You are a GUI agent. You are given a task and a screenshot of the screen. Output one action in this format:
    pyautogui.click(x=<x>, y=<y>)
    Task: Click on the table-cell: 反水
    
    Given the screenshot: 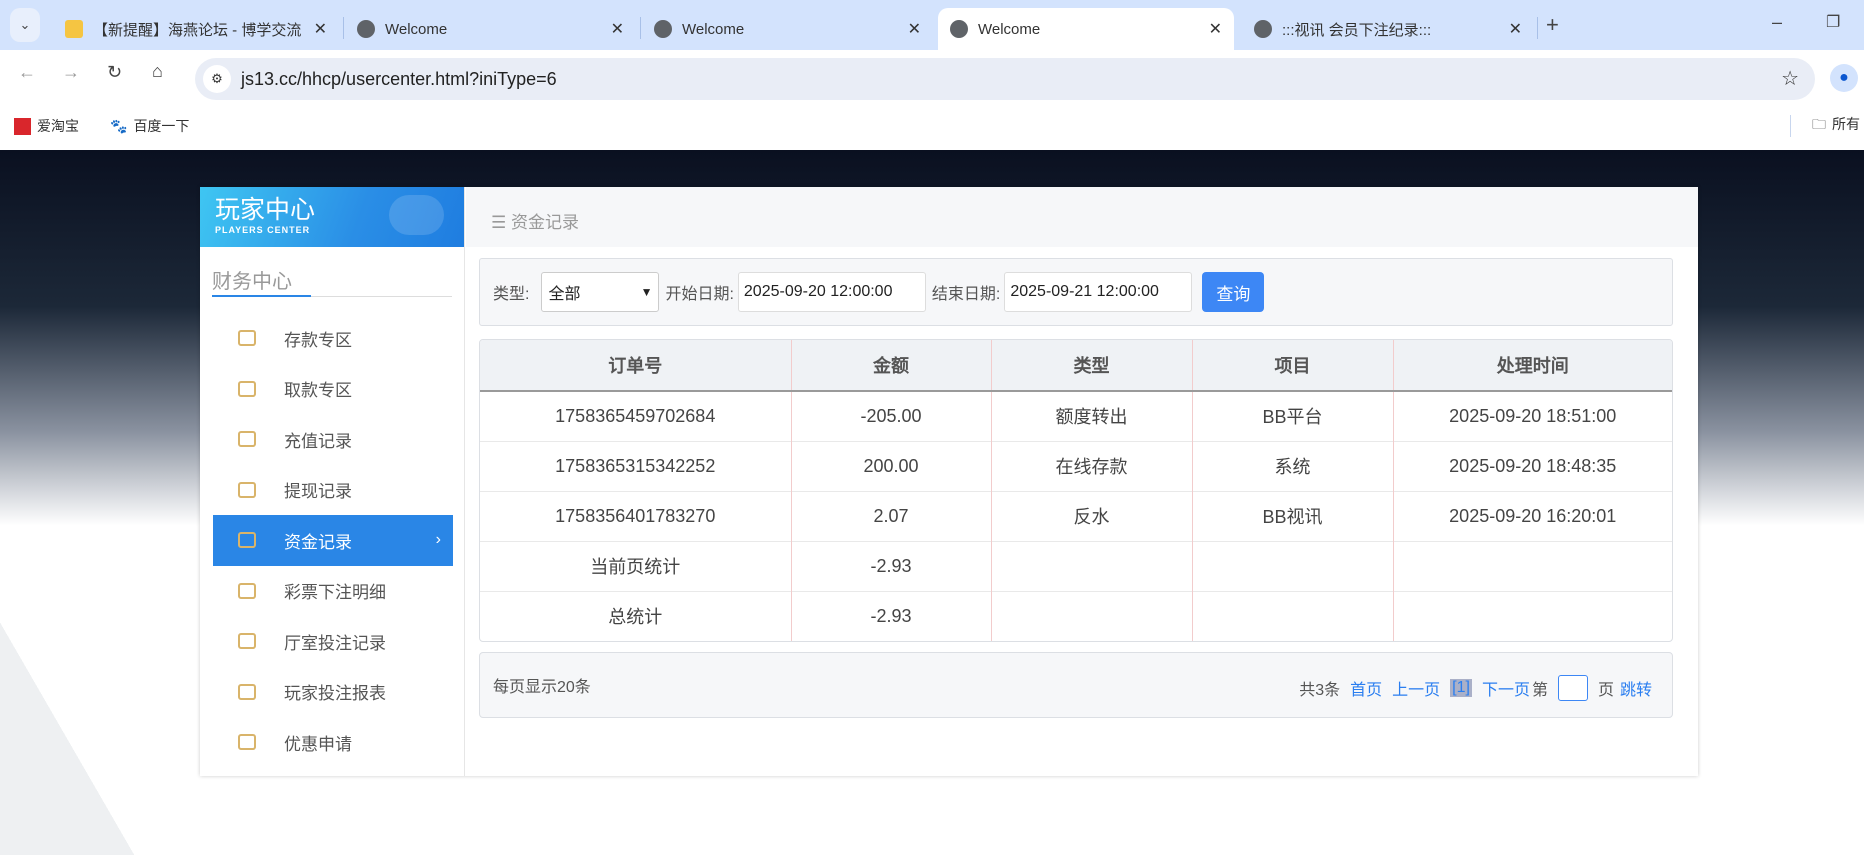 What is the action you would take?
    pyautogui.click(x=1091, y=515)
    